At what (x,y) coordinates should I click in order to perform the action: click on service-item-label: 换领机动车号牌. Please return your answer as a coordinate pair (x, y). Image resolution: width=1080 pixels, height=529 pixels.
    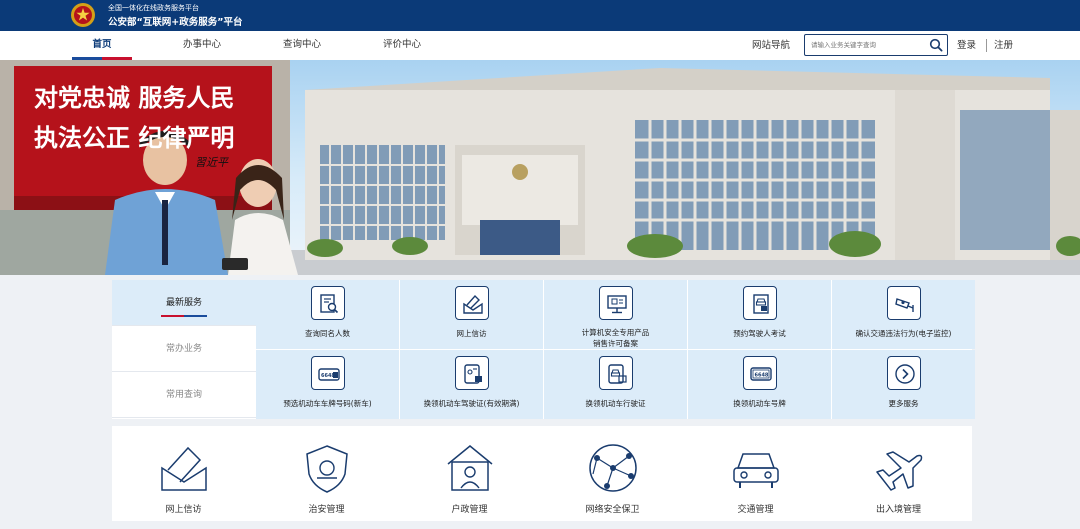
    Looking at the image, I should click on (759, 403).